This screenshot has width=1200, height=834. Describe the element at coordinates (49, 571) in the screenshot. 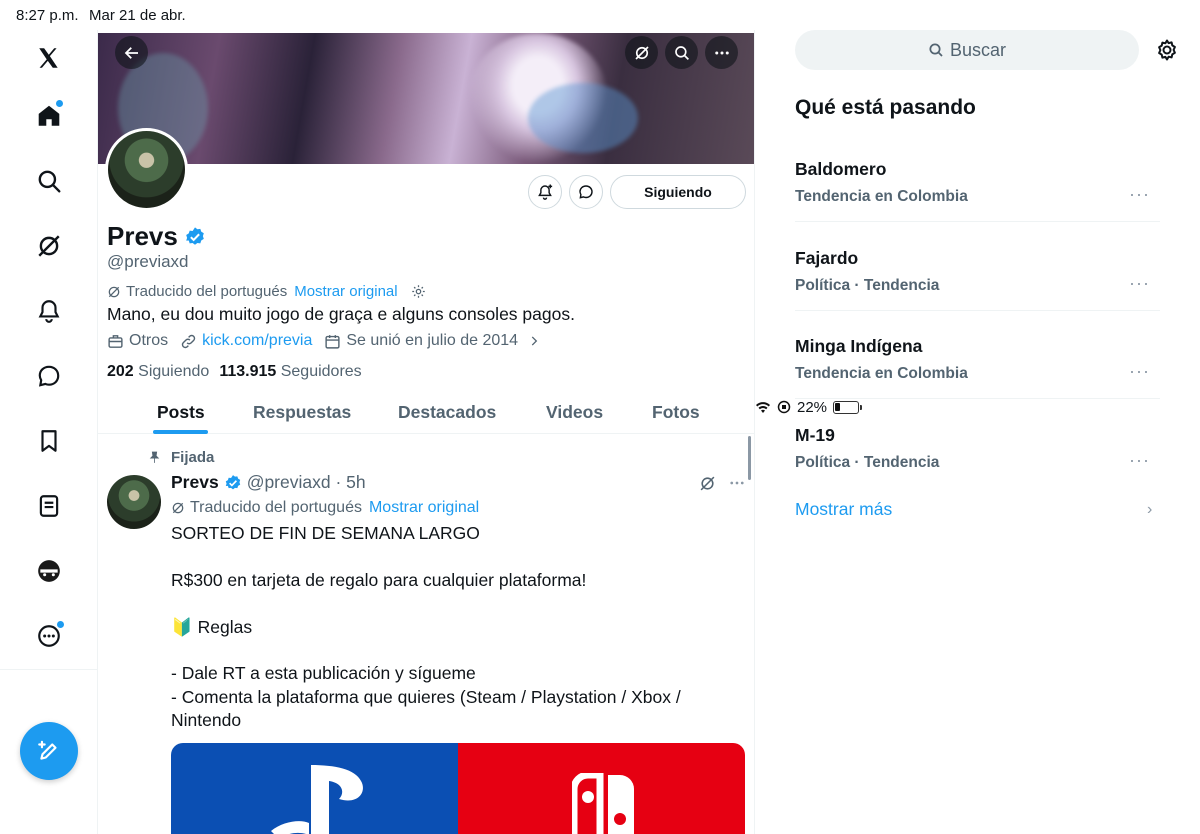

I see `profile-icon` at that location.